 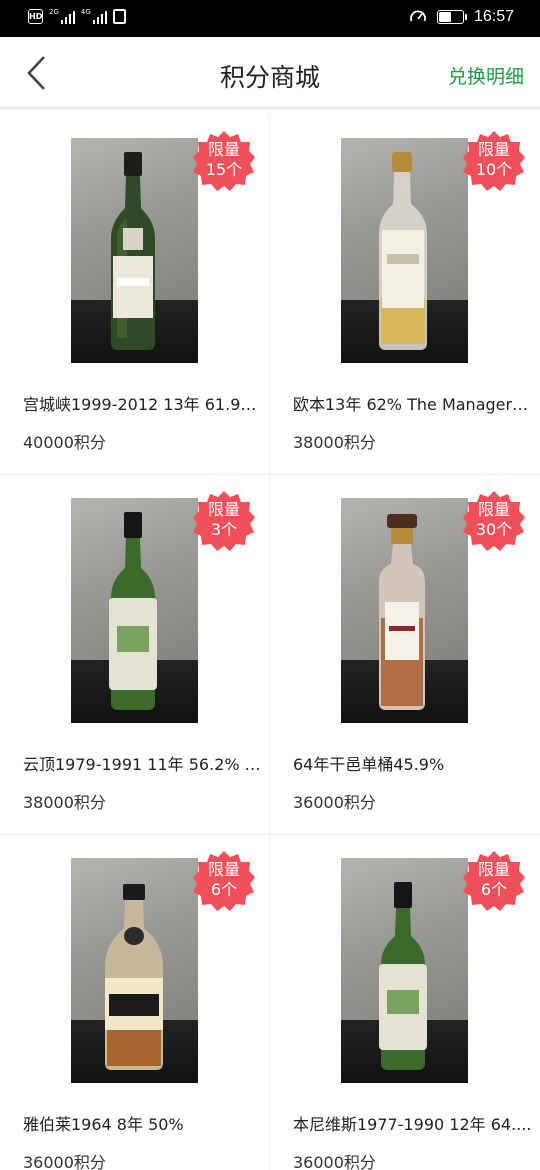 What do you see at coordinates (62, 16) in the screenshot?
I see `signal-2g-icon: 2G` at bounding box center [62, 16].